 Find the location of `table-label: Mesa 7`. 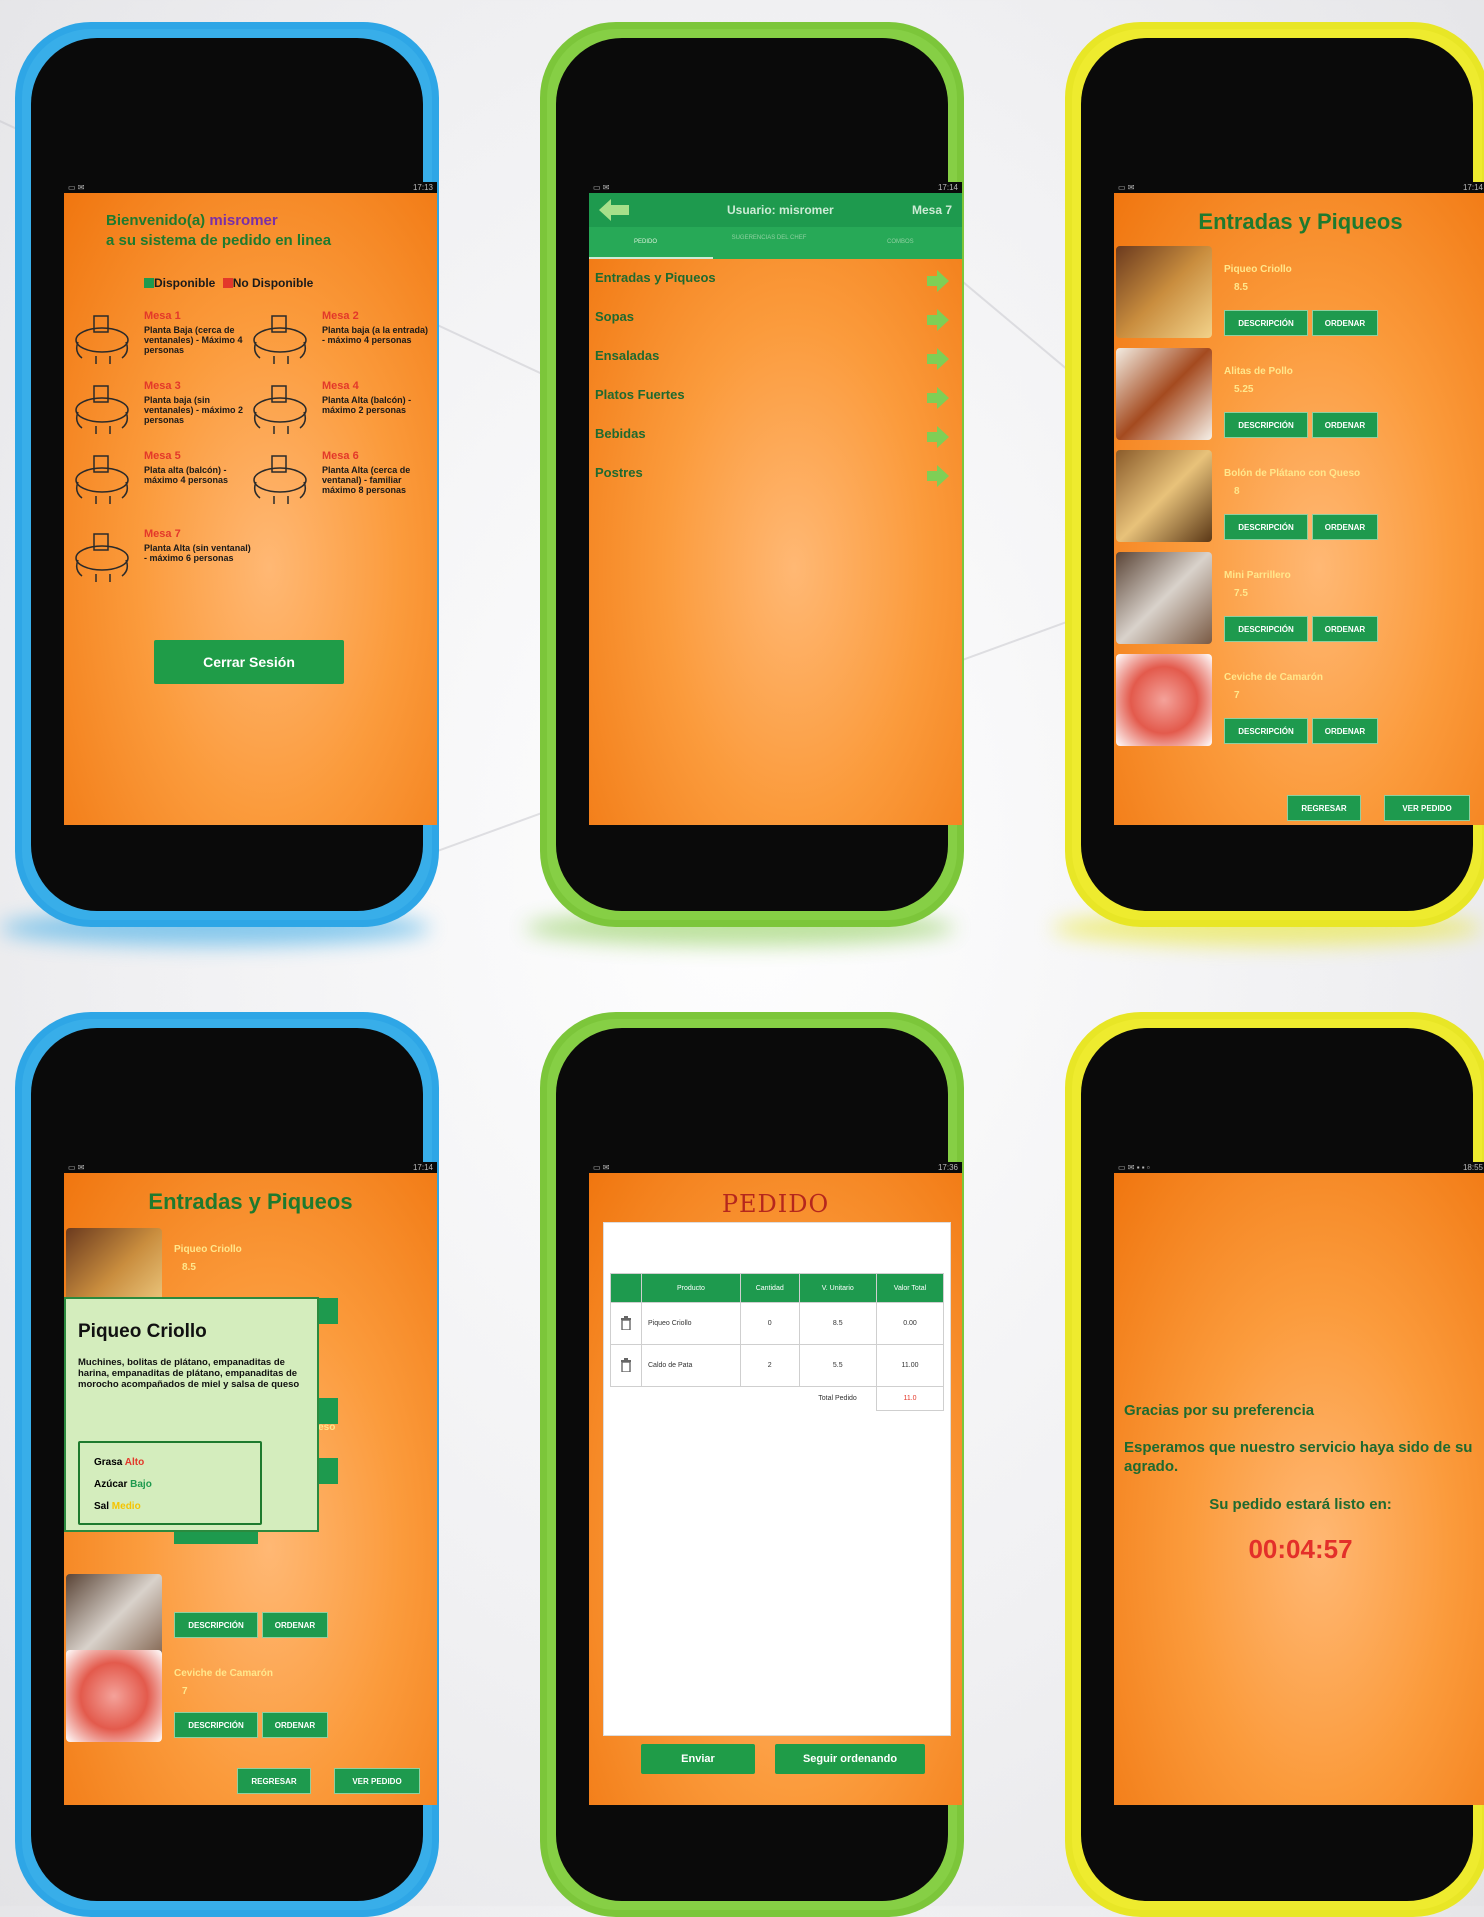

table-label: Mesa 7 is located at coordinates (931, 210).